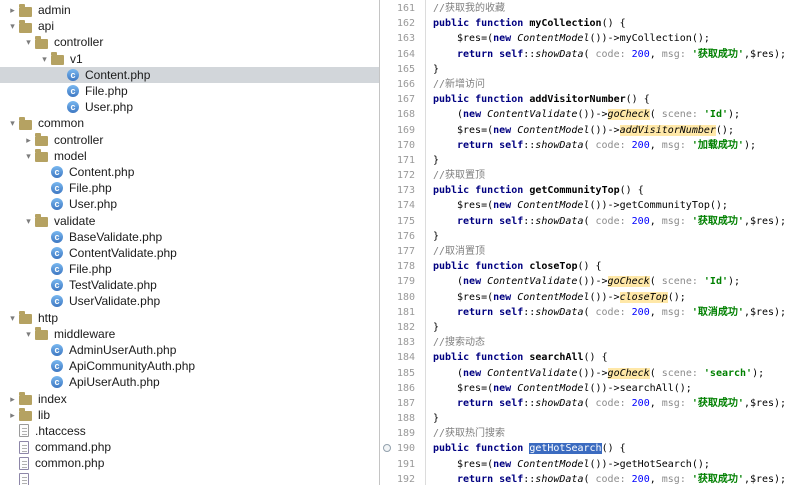  What do you see at coordinates (613, 175) in the screenshot?
I see `code-line: //获取置顶` at bounding box center [613, 175].